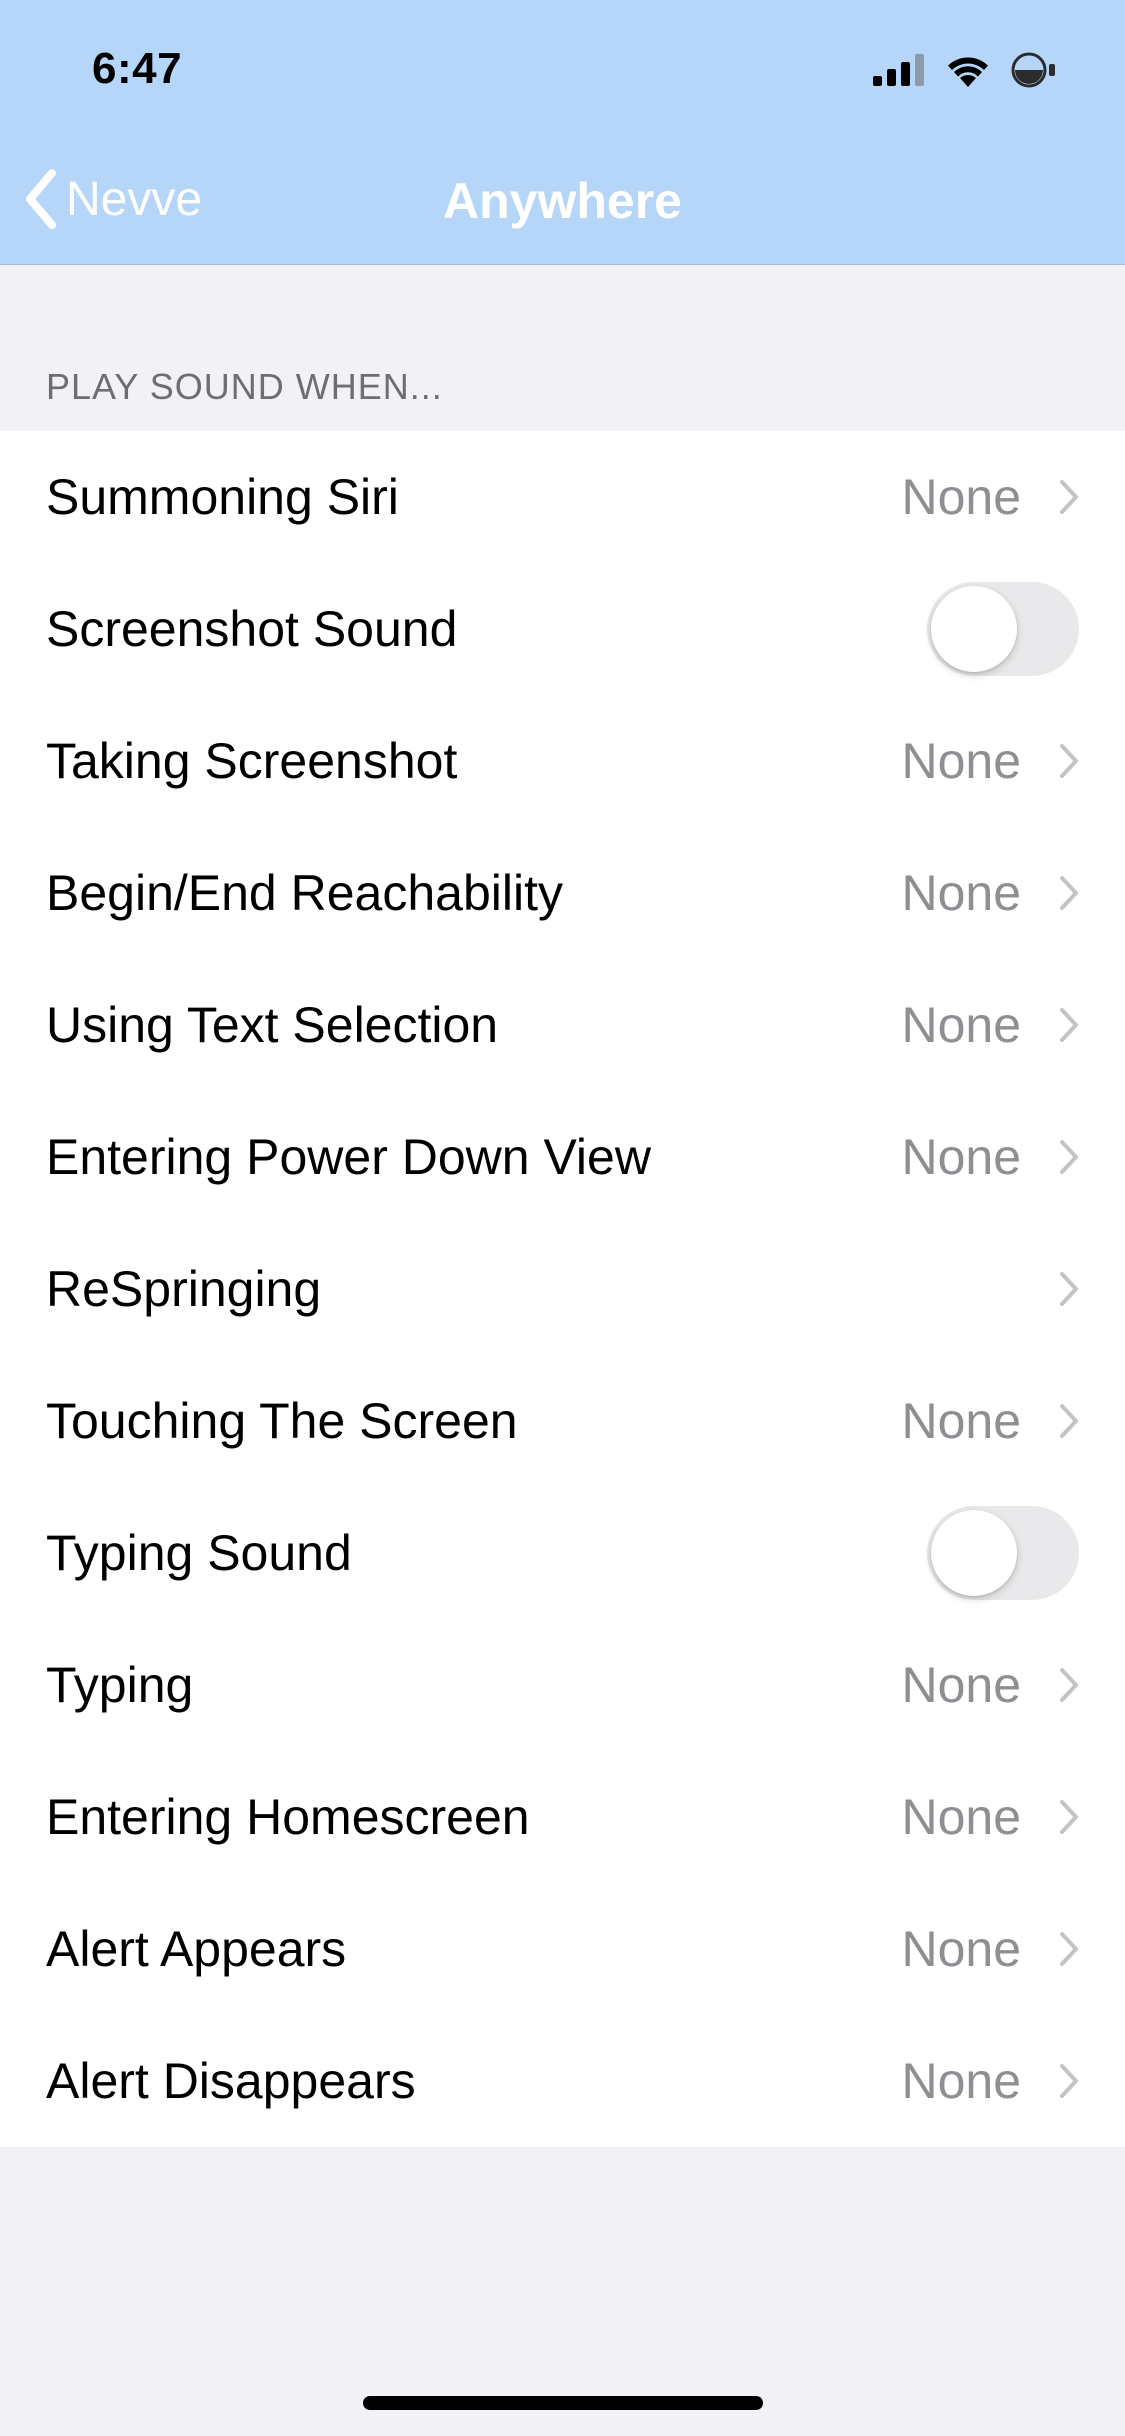  Describe the element at coordinates (562, 201) in the screenshot. I see `page-title: Anywhere` at that location.